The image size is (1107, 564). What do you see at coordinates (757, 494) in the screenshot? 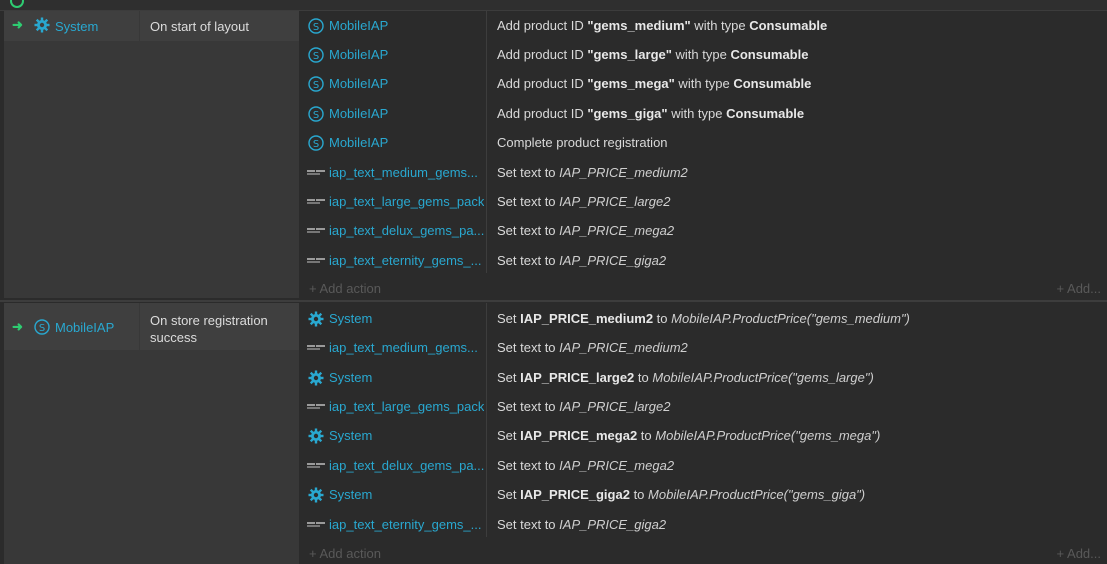
I see `action-text-i1: MobileIAP.ProductPrice("gems_giga")` at bounding box center [757, 494].